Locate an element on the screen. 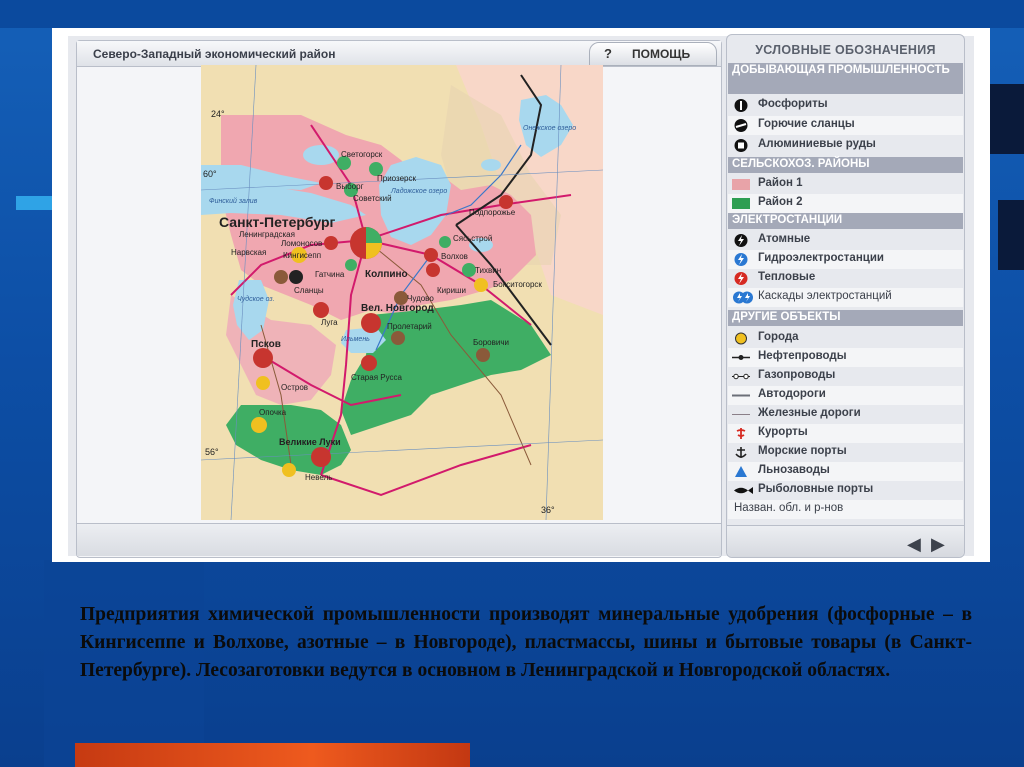 Image resolution: width=1024 pixels, height=767 pixels. map-panel-footer is located at coordinates (399, 539).